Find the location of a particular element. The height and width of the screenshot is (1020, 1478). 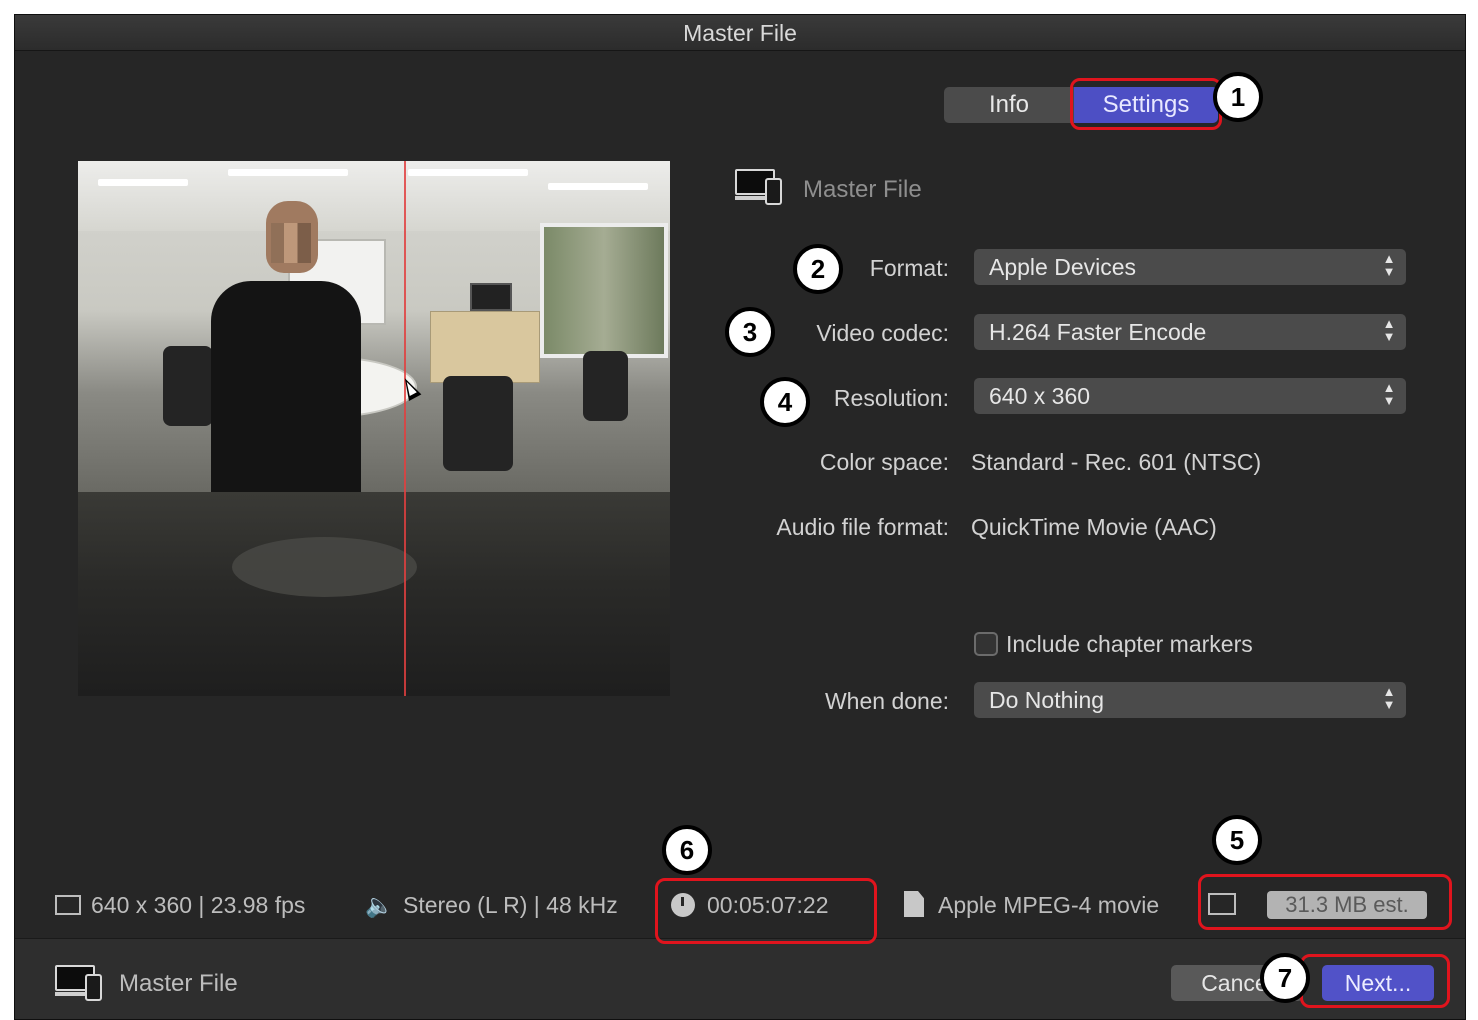

resolution-value: 640 x 360 is located at coordinates (1040, 396).